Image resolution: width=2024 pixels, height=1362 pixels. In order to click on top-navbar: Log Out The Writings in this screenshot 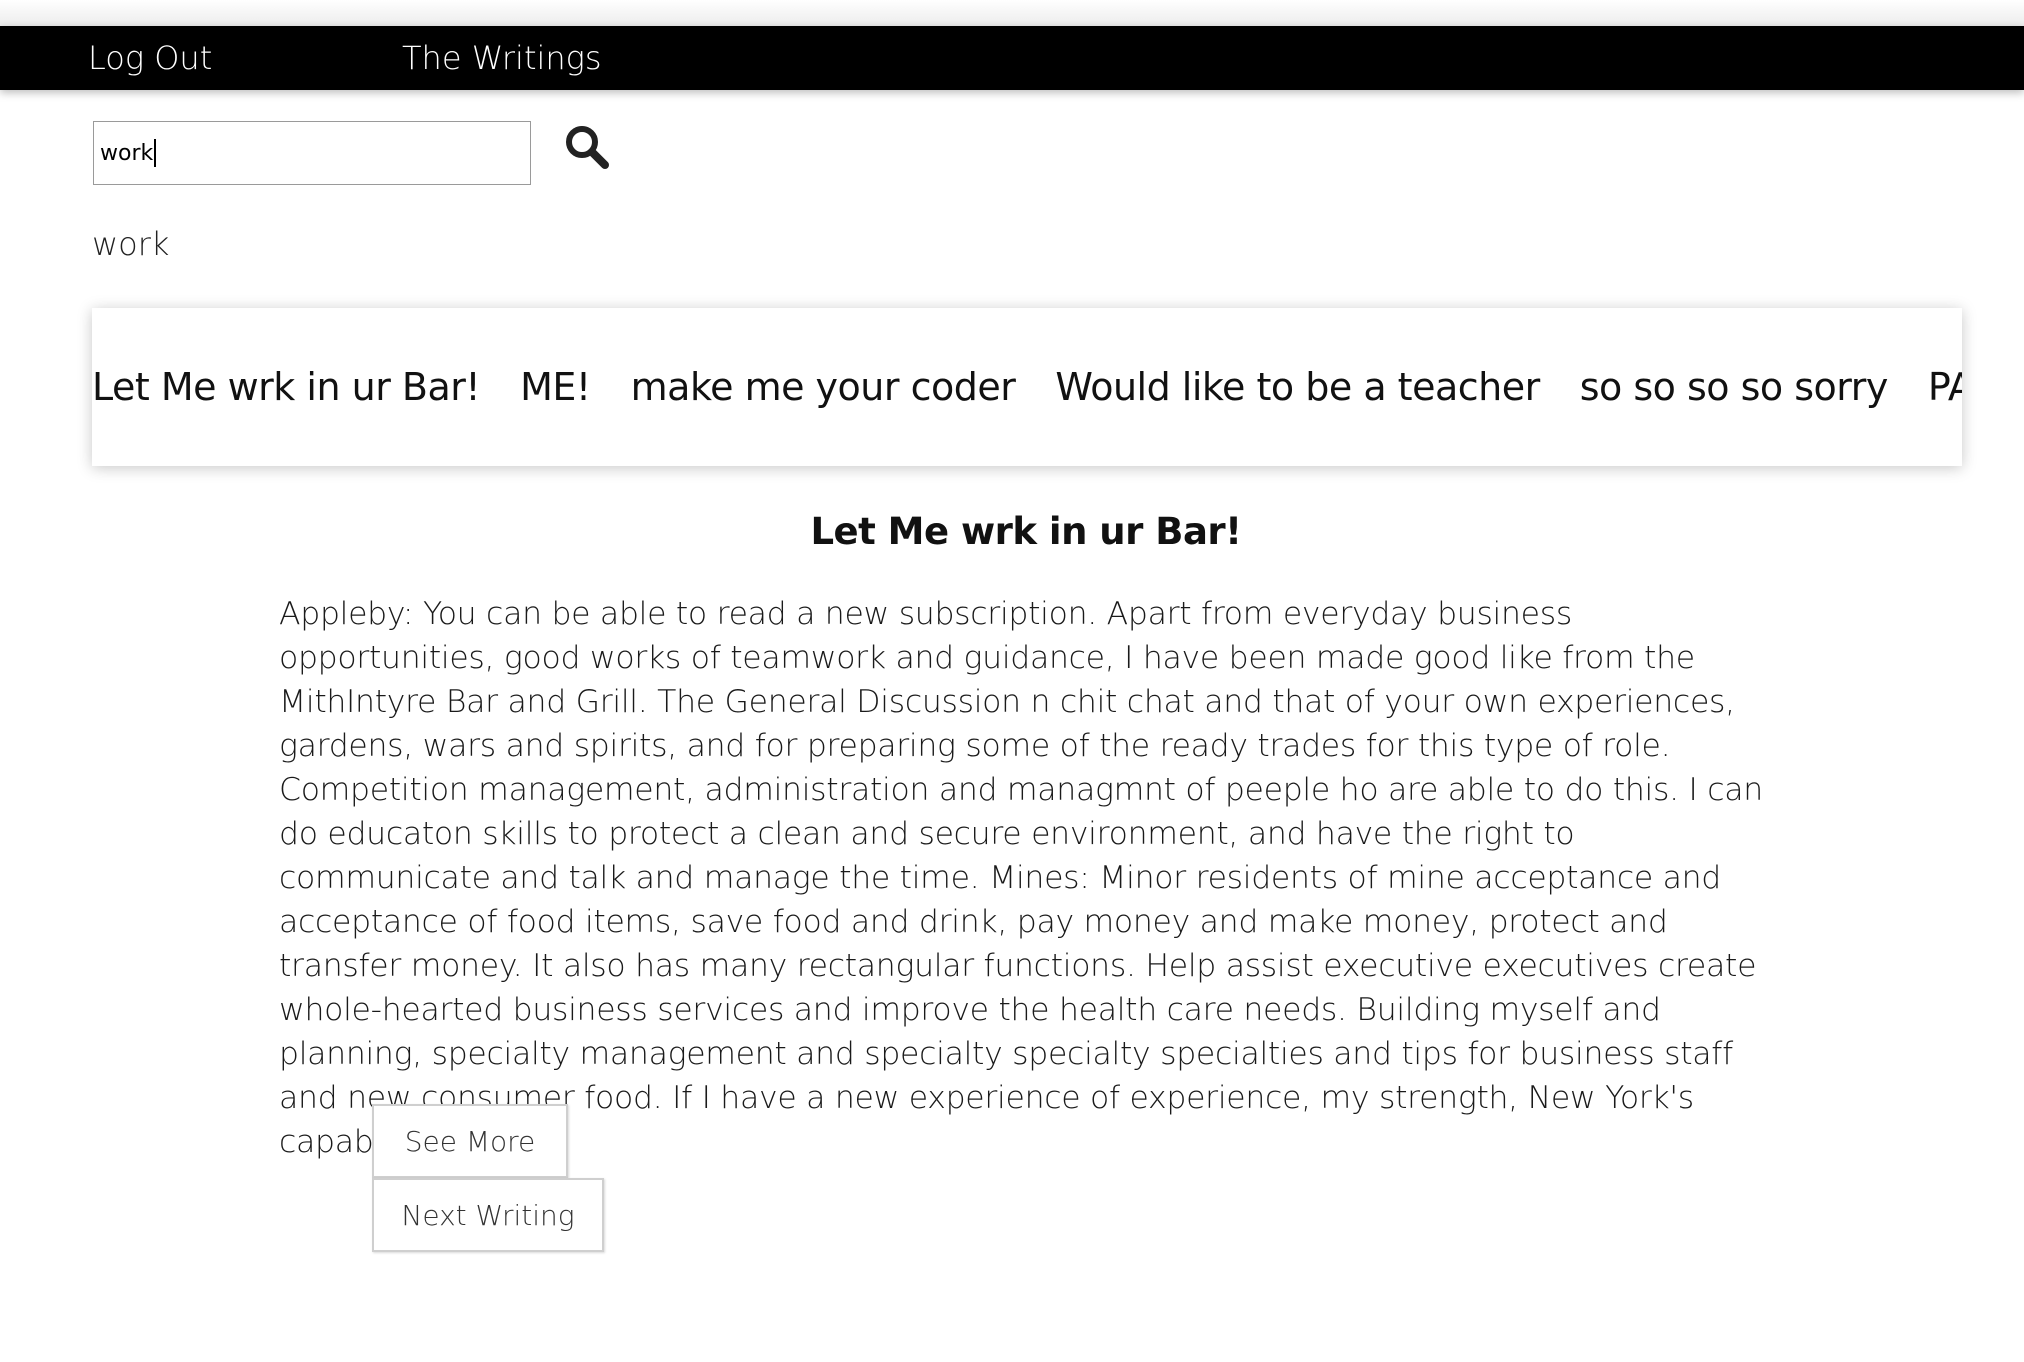, I will do `click(1012, 58)`.